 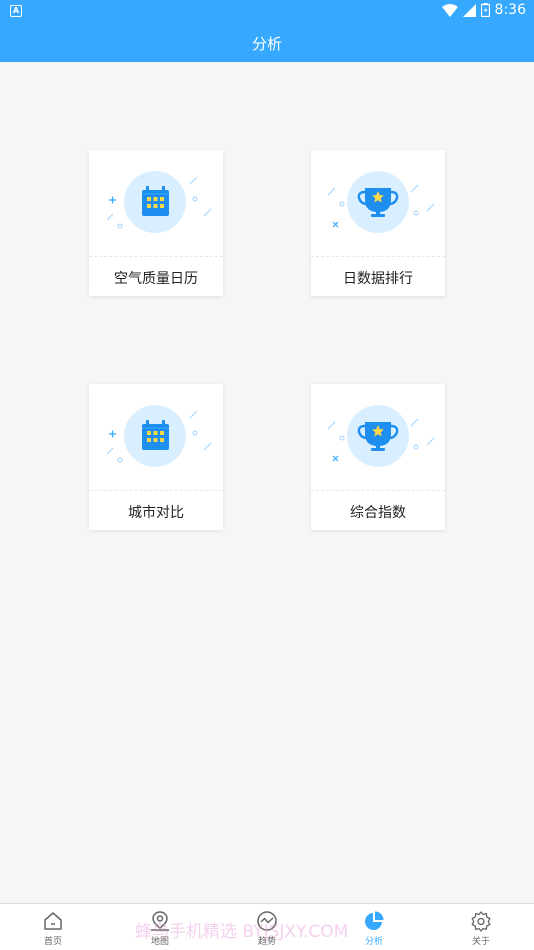 I want to click on status-time: 8:36, so click(x=510, y=10).